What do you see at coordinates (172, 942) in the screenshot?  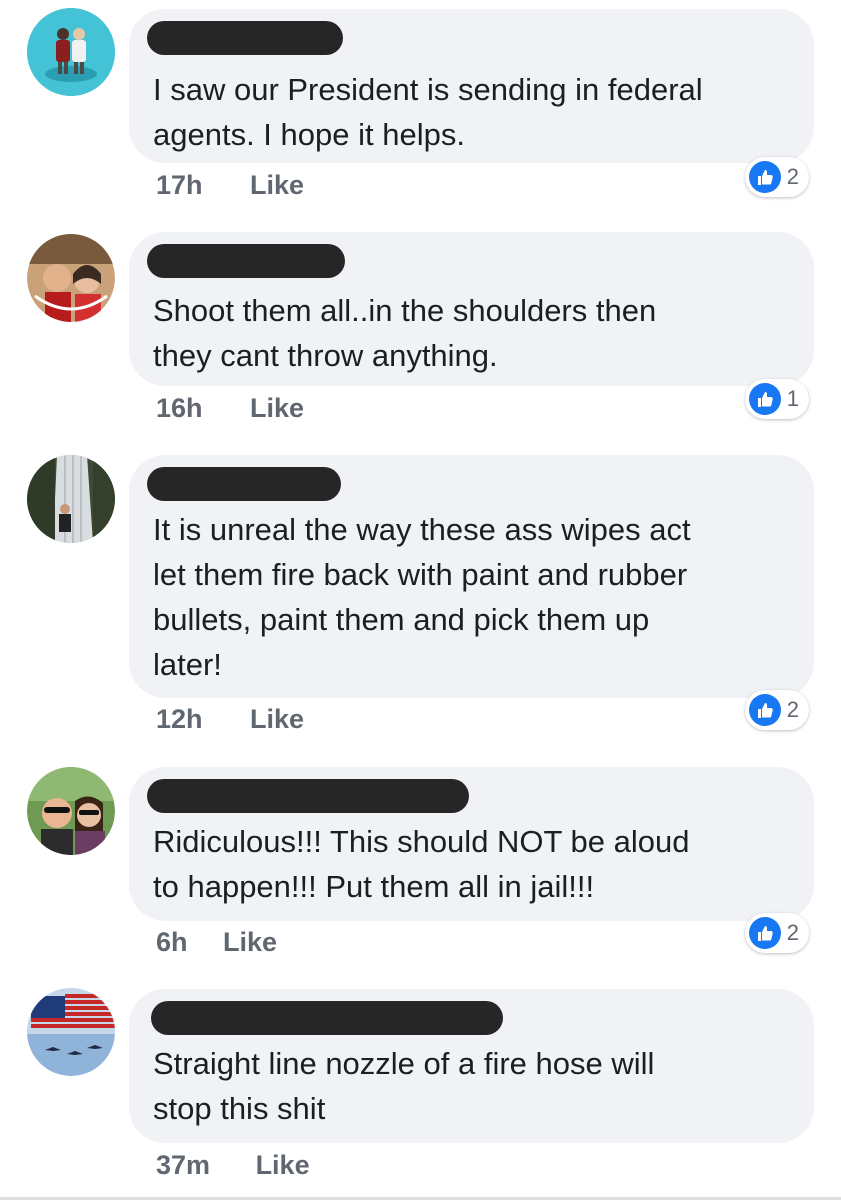 I see `comment-timestamp: 6h` at bounding box center [172, 942].